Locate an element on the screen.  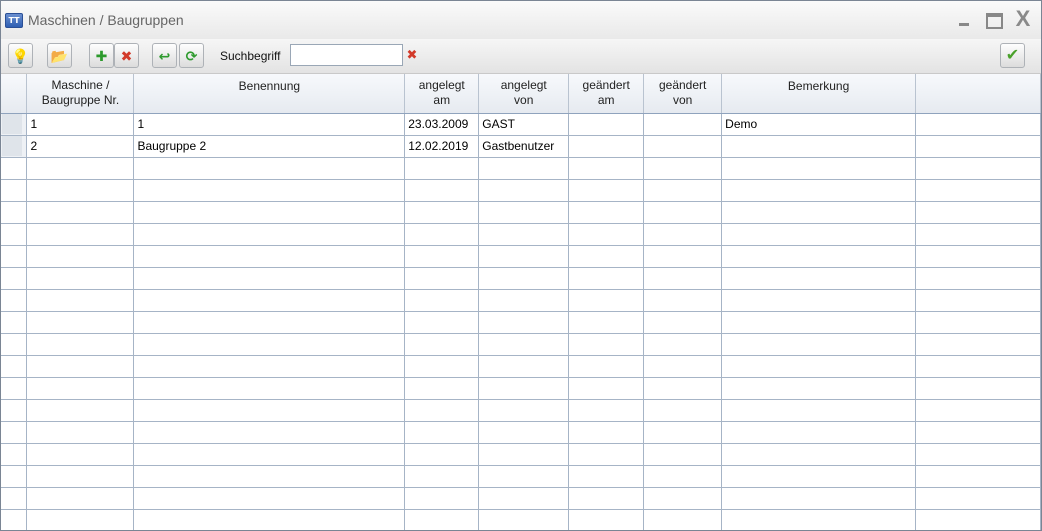
open-button: 📂 is located at coordinates (59, 55).